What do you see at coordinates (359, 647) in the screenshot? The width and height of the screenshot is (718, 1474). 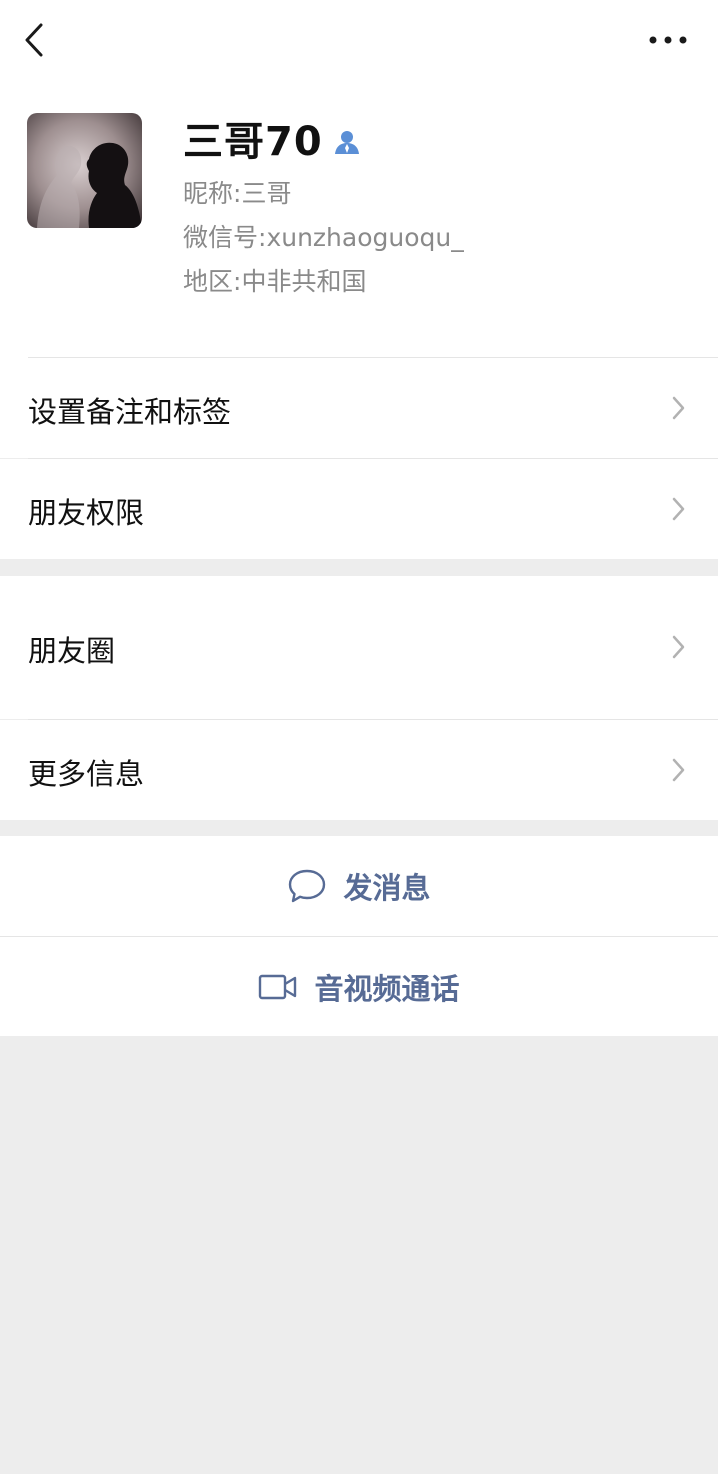 I see `moments-row: 朋友圈` at bounding box center [359, 647].